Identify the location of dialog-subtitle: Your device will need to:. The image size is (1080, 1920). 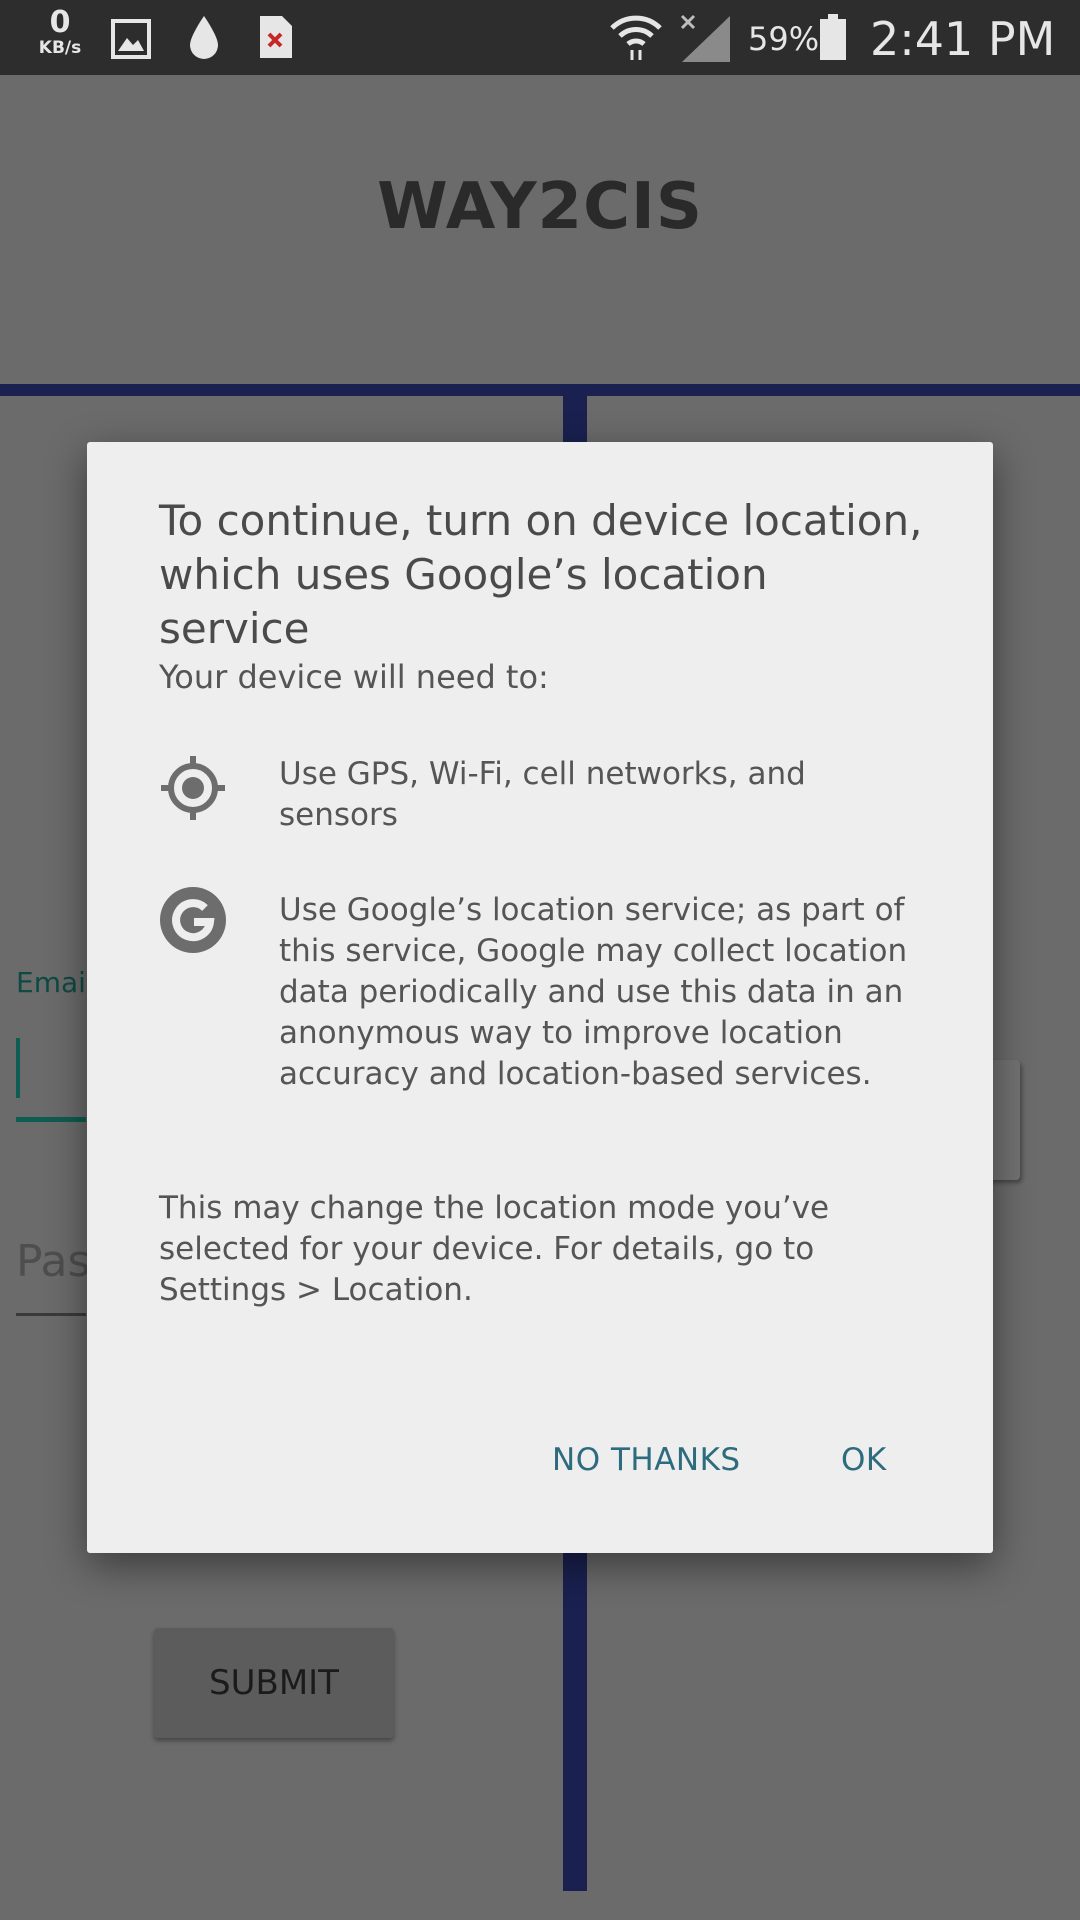
(354, 677).